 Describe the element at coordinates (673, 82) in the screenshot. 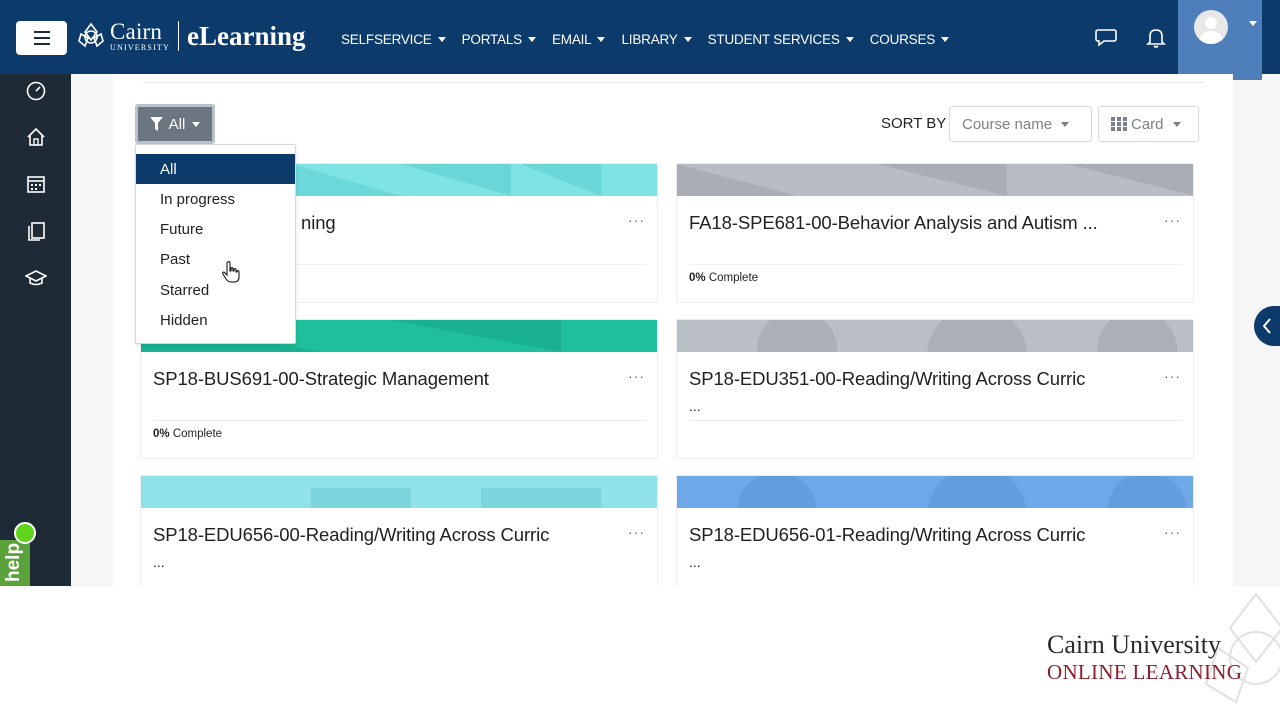

I see `divider` at that location.